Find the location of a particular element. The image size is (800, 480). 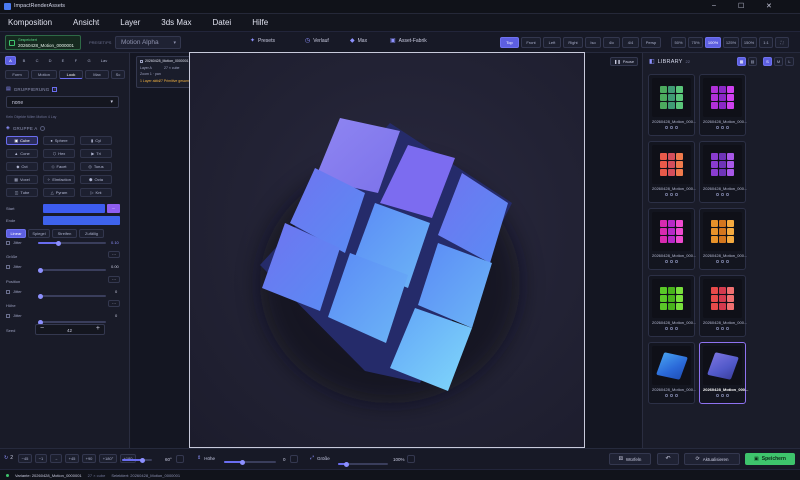

view-4c: 4/c is located at coordinates (611, 42).